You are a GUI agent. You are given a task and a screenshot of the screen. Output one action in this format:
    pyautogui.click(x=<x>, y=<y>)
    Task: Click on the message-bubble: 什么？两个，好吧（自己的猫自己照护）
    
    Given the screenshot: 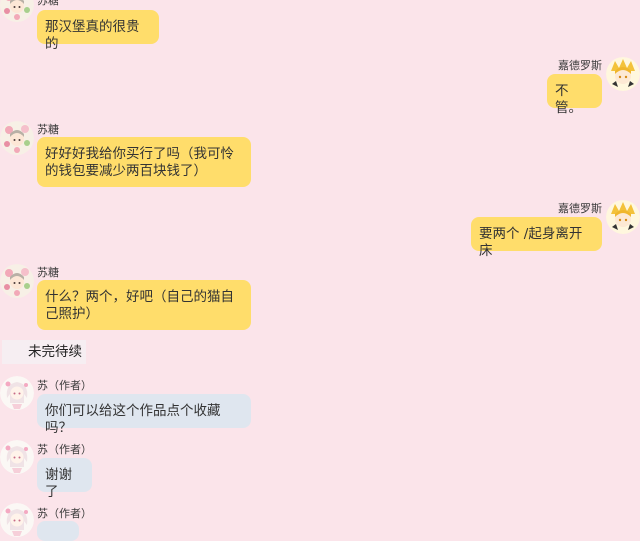 What is the action you would take?
    pyautogui.click(x=144, y=305)
    